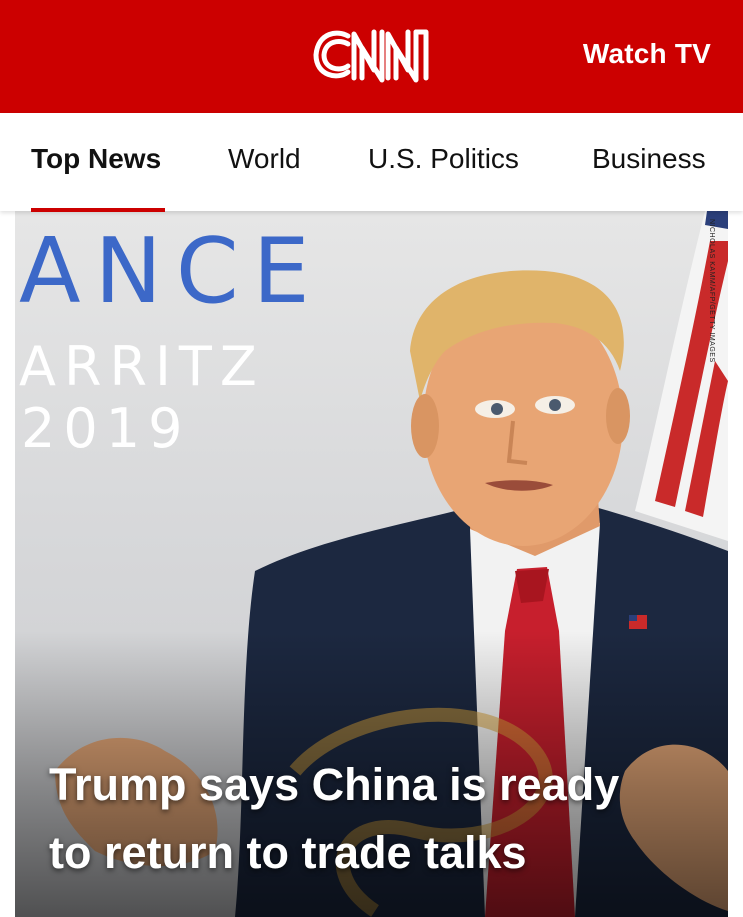  What do you see at coordinates (98, 210) in the screenshot?
I see `active-tab-indicator` at bounding box center [98, 210].